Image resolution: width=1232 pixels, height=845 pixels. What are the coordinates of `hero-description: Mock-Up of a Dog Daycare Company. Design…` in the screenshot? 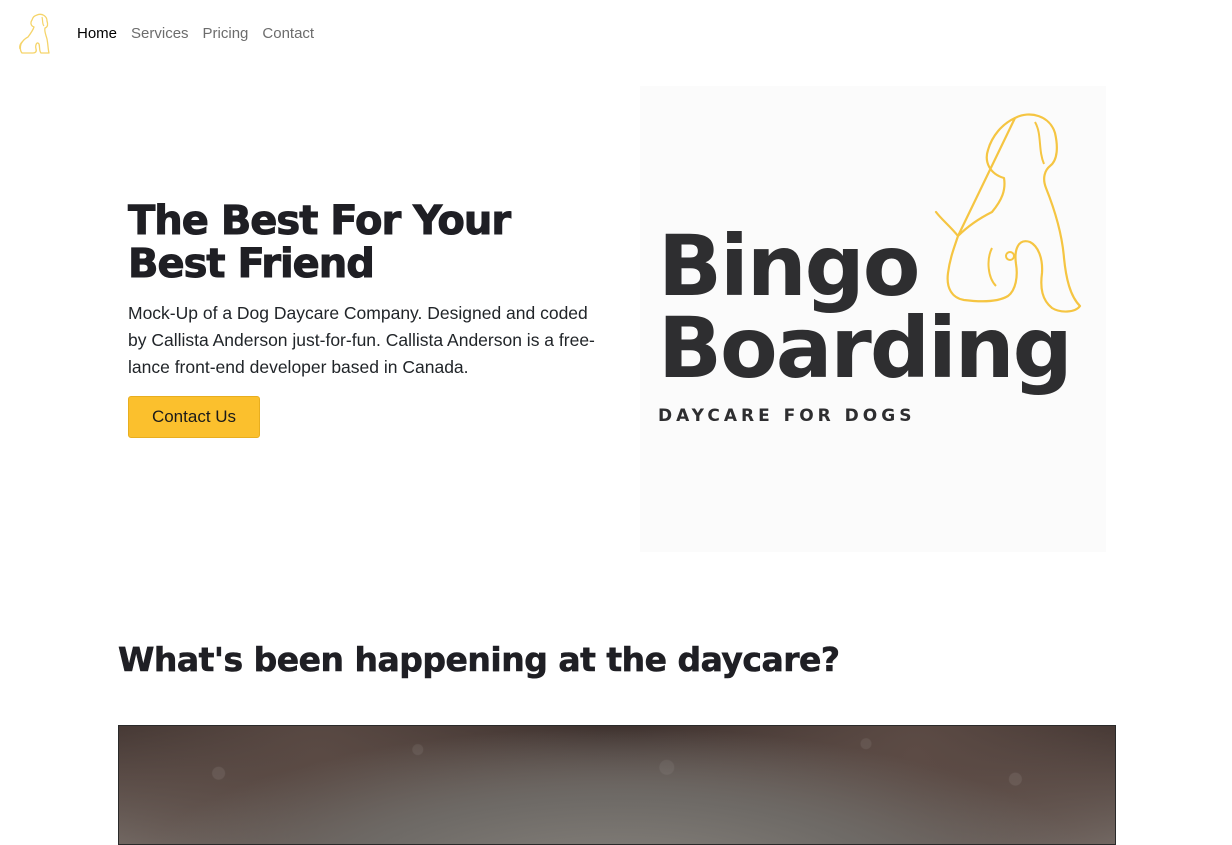 It's located at (361, 340).